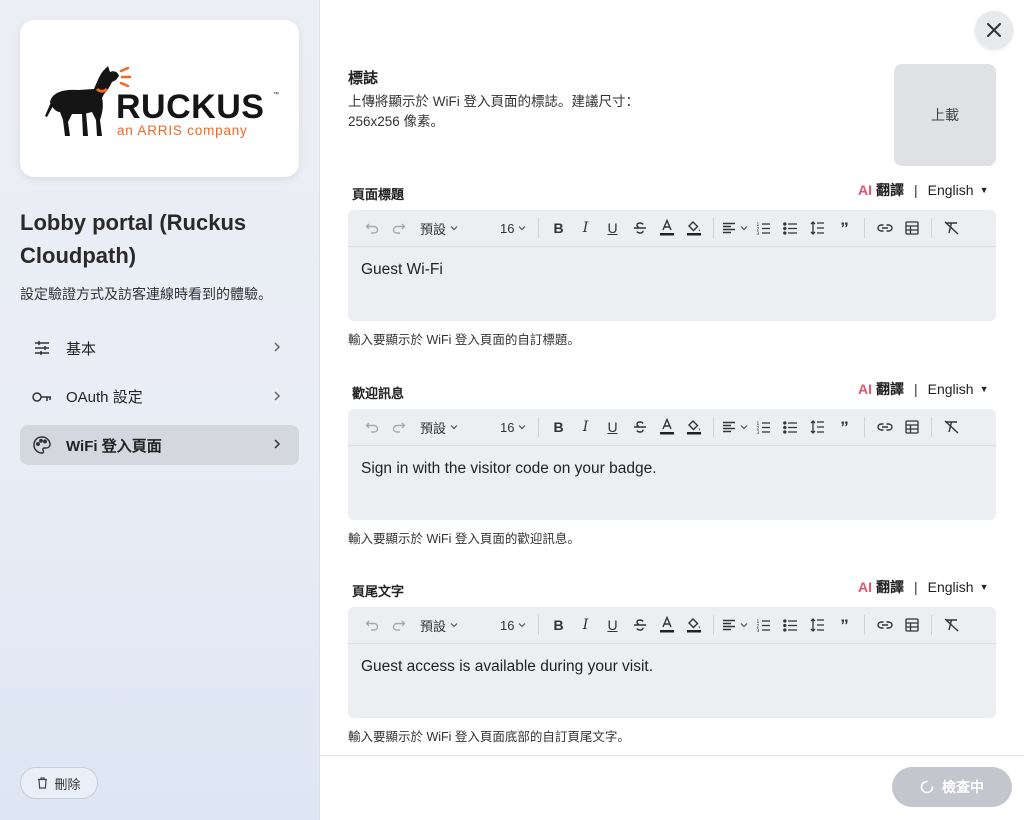 Image resolution: width=1024 pixels, height=820 pixels. Describe the element at coordinates (994, 30) in the screenshot. I see `close-button` at that location.